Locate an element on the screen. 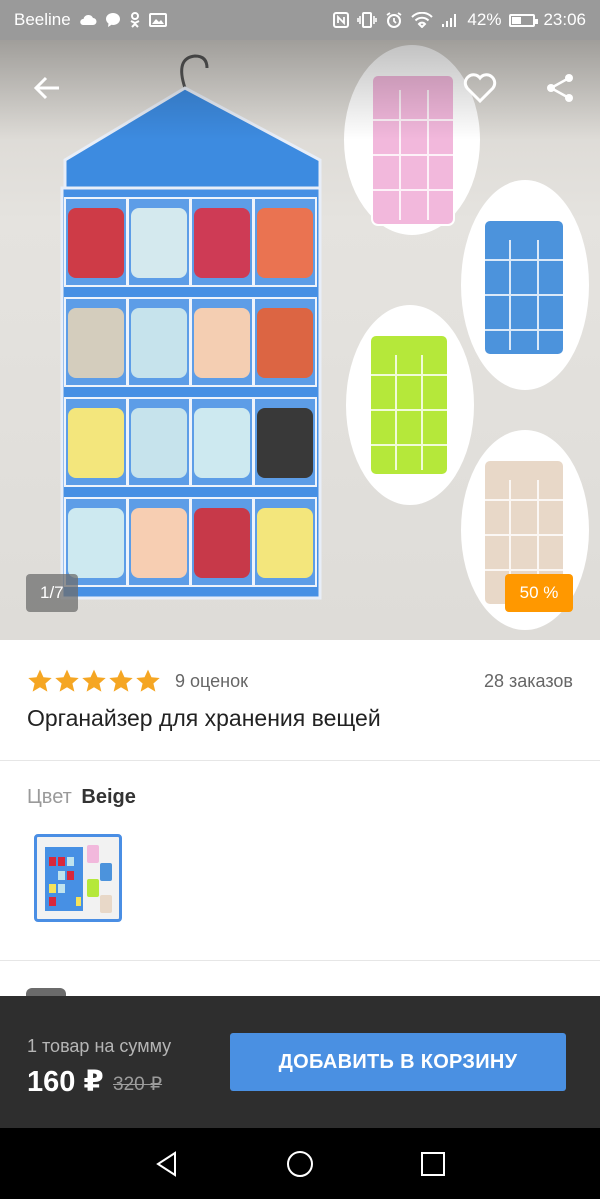  nav-back-icon is located at coordinates (166, 1164).